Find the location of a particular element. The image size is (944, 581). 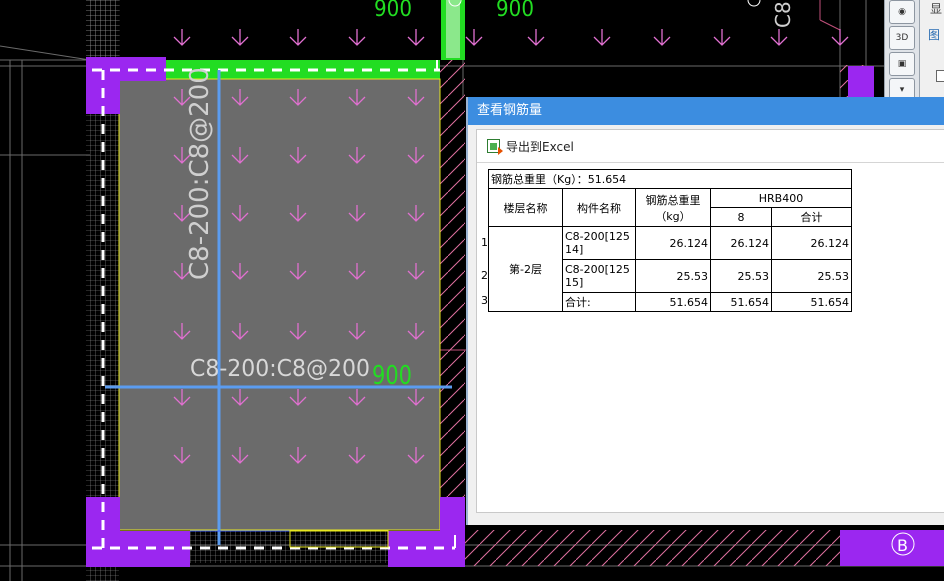

cube-view-icon: ▣ is located at coordinates (902, 64).